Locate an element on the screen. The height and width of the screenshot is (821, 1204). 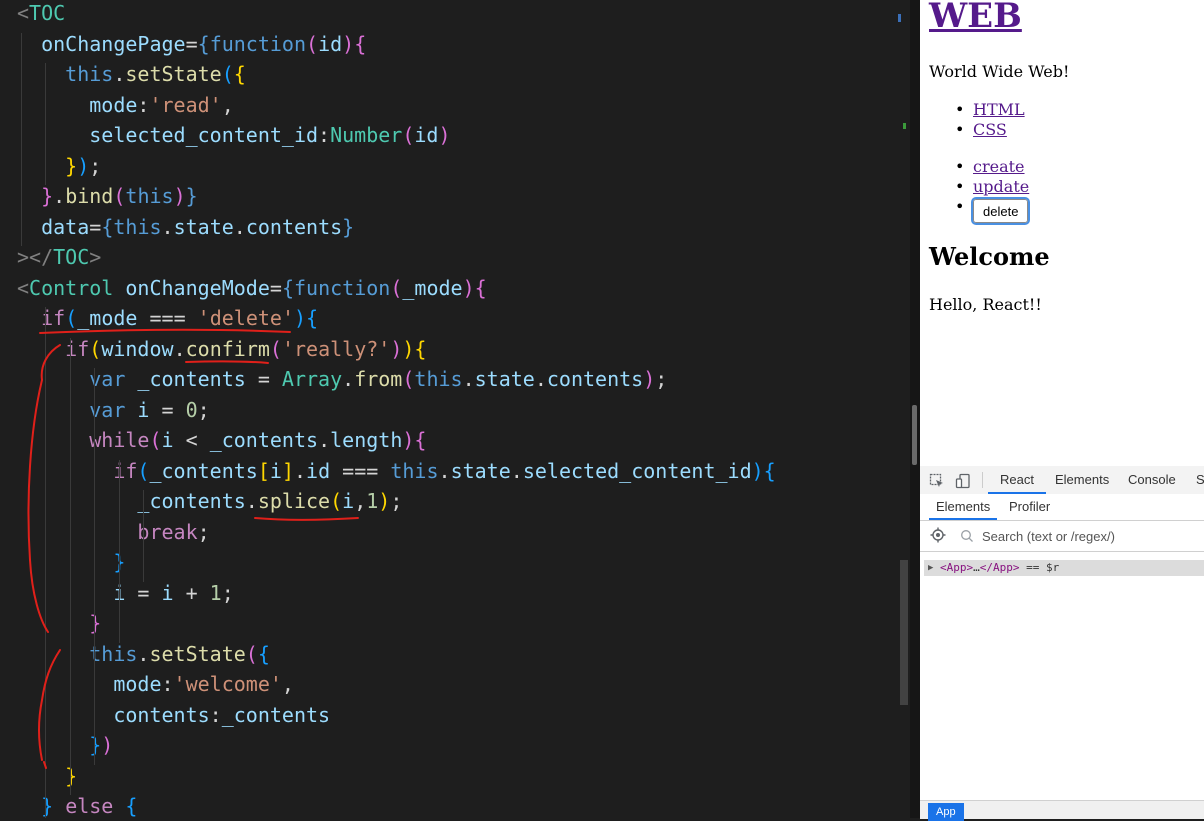
list-item: HTML is located at coordinates (977, 110).